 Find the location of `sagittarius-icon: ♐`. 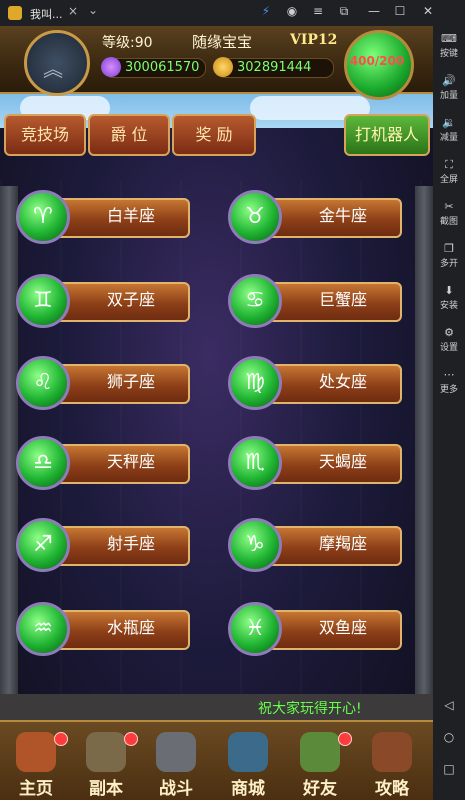

sagittarius-icon: ♐ is located at coordinates (43, 544).